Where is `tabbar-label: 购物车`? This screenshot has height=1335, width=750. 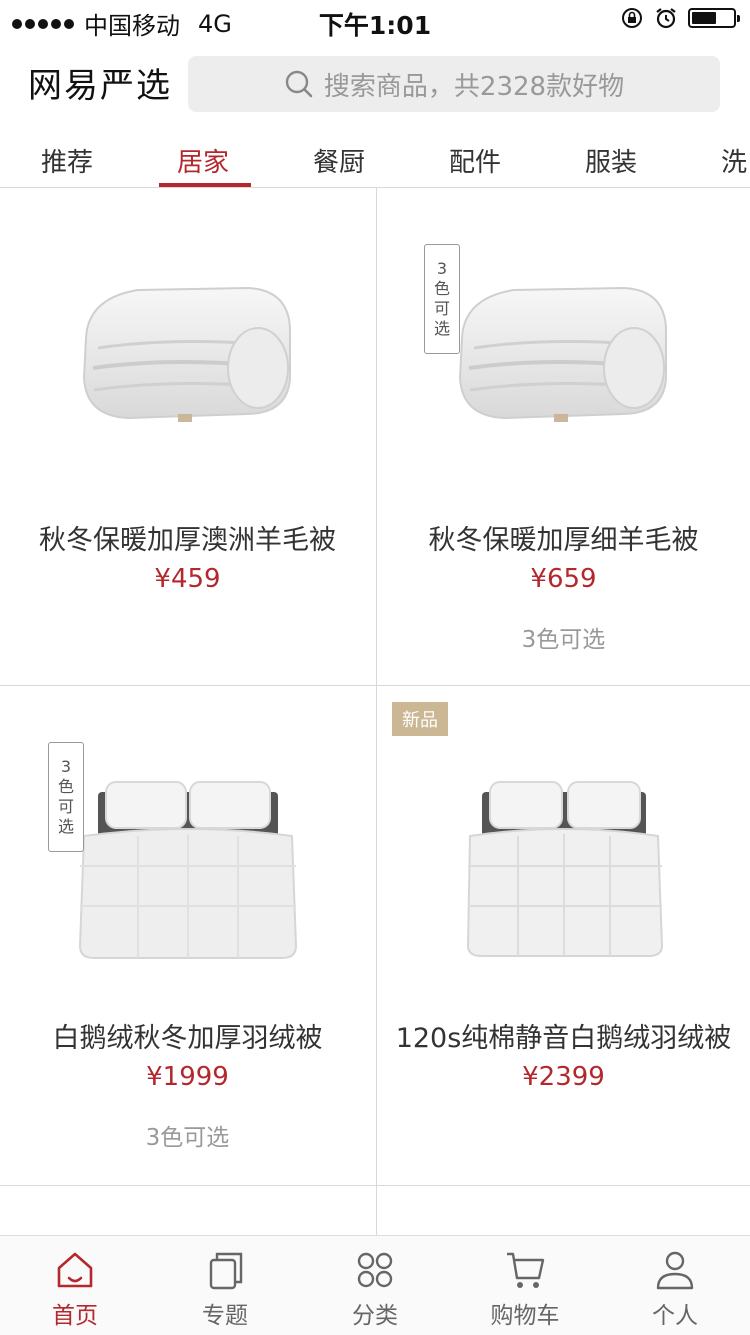
tabbar-label: 购物车 is located at coordinates (525, 1316).